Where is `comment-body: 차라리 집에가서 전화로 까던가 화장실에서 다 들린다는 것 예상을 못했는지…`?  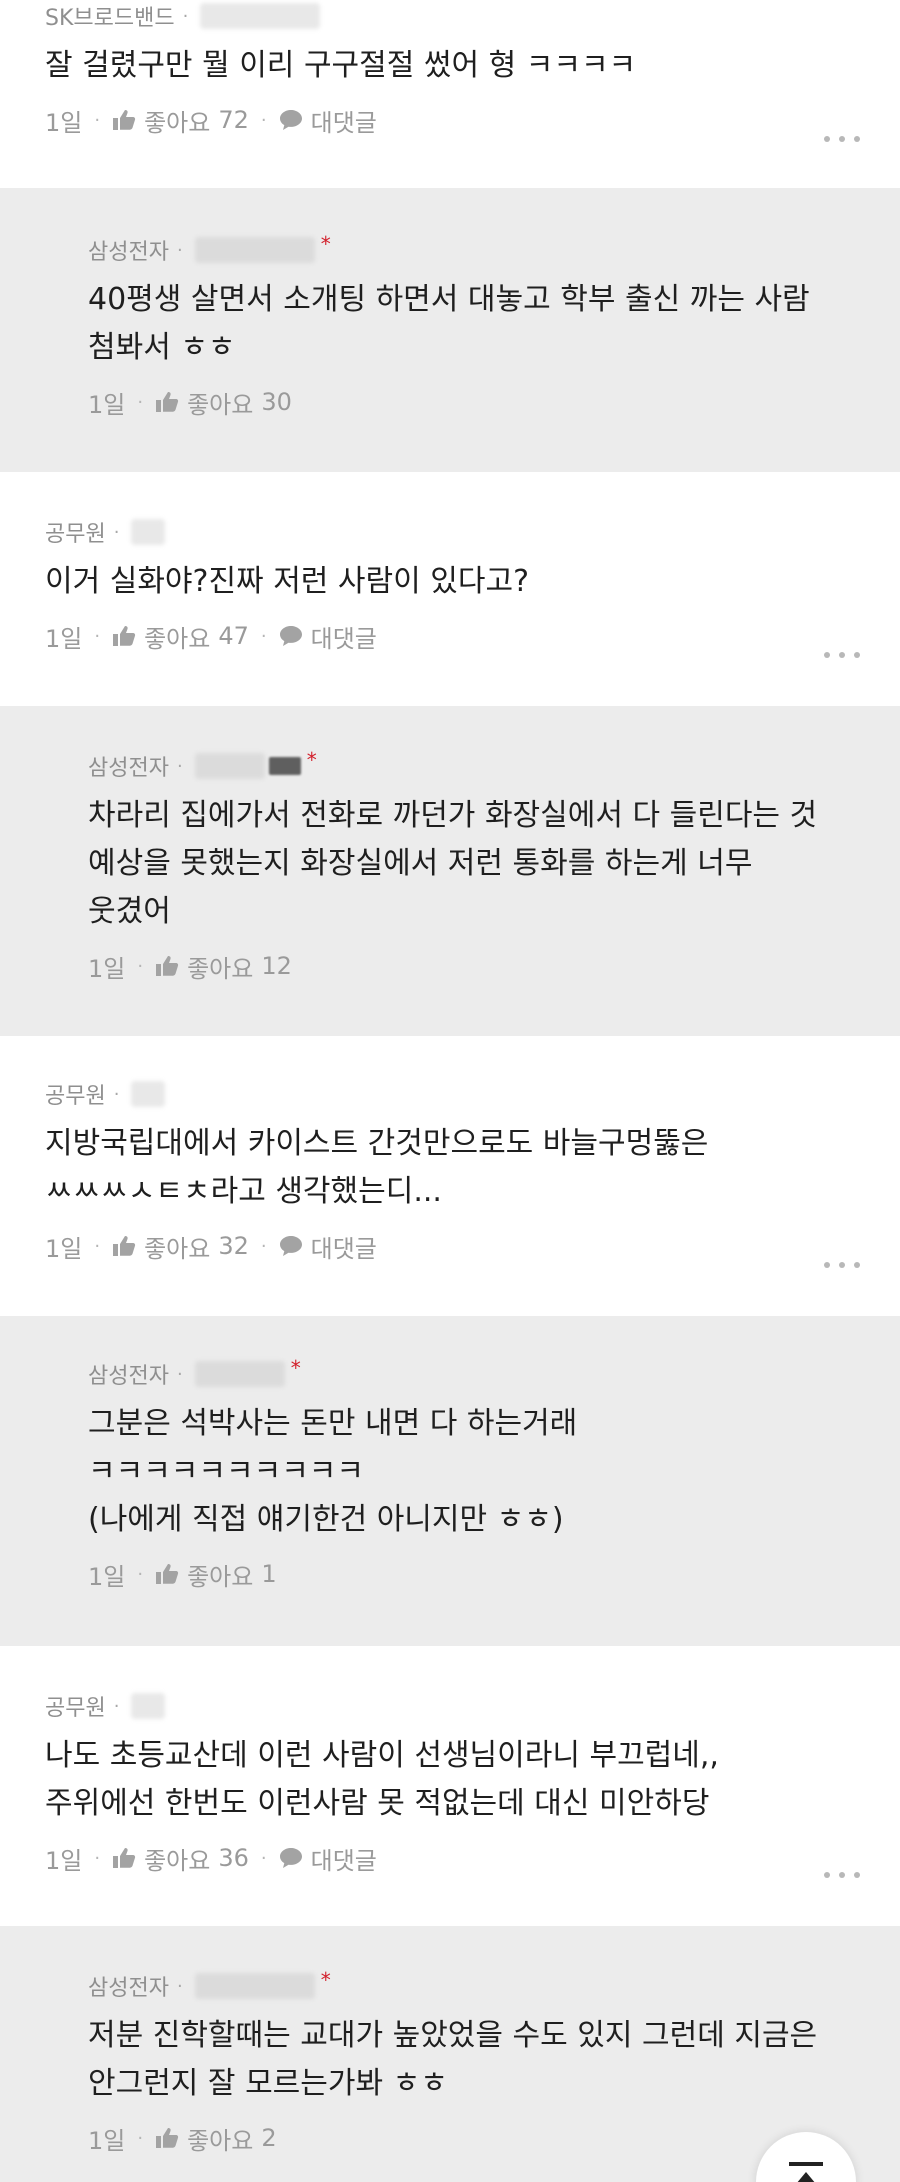
comment-body: 차라리 집에가서 전화로 까던가 화장실에서 다 들린다는 것 예상을 못했는지… is located at coordinates (453, 863).